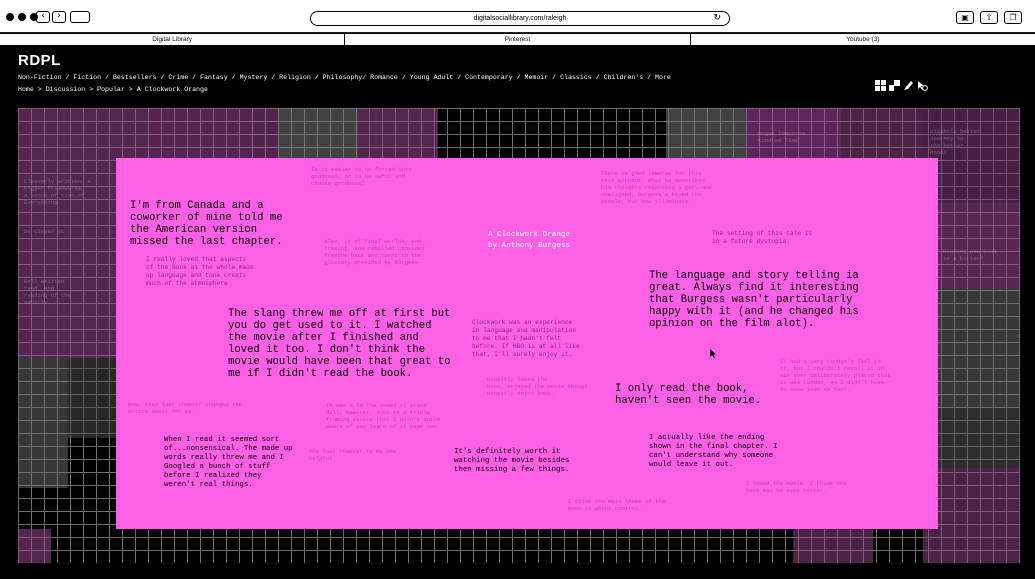  What do you see at coordinates (894, 85) in the screenshot?
I see `mosaic-view-icon` at bounding box center [894, 85].